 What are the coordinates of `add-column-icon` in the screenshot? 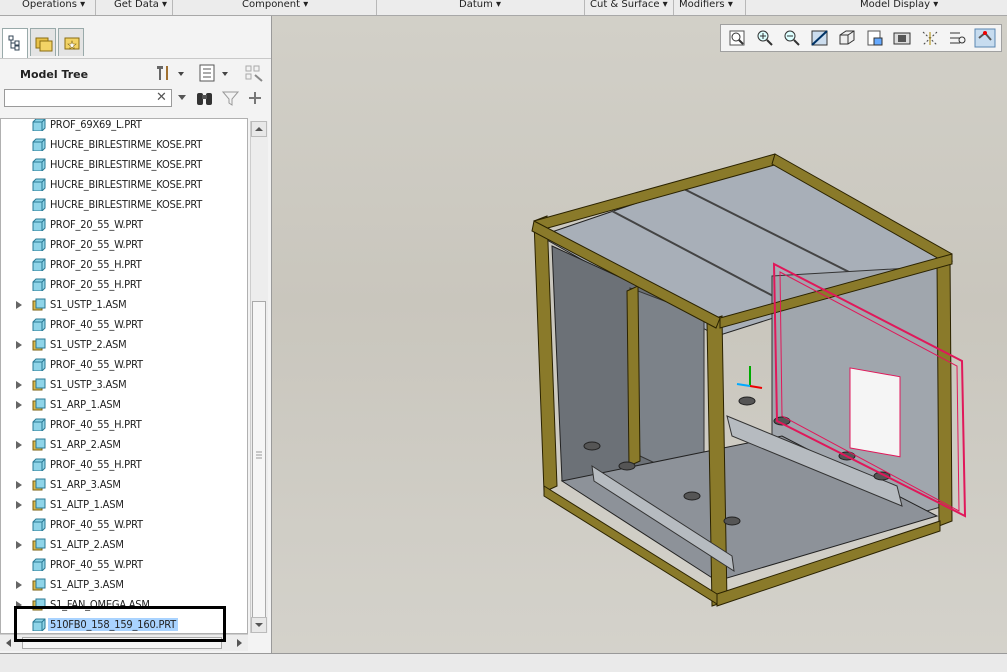 It's located at (255, 98).